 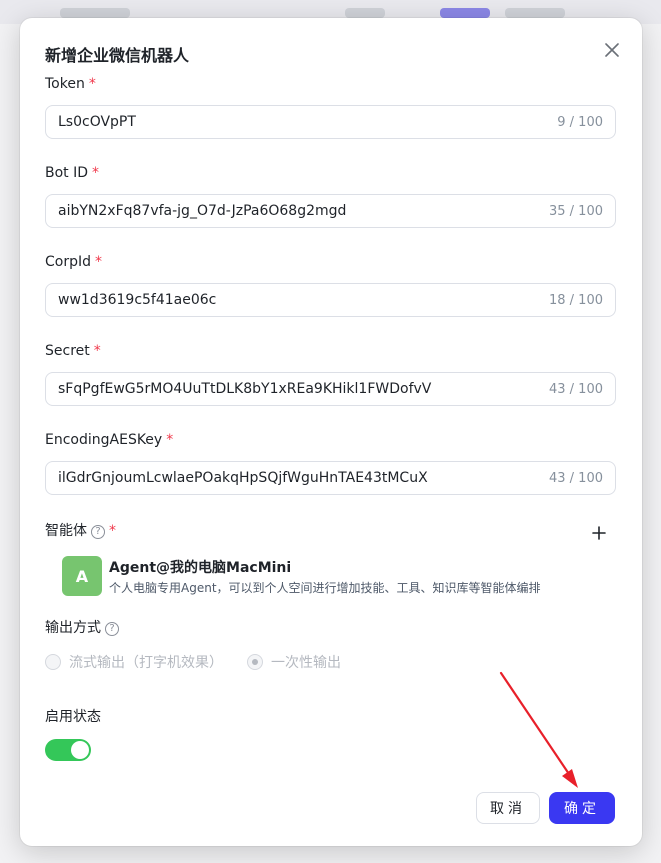 I want to click on output-mode-label: 输出方式?, so click(x=82, y=627).